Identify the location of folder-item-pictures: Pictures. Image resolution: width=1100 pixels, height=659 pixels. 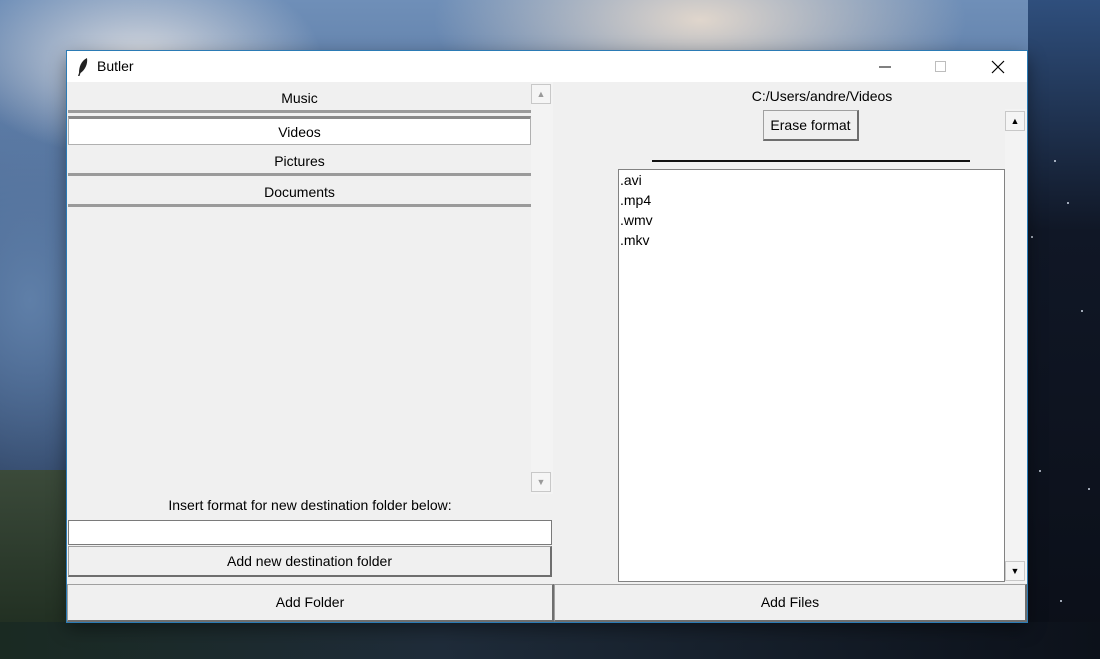
(299, 161).